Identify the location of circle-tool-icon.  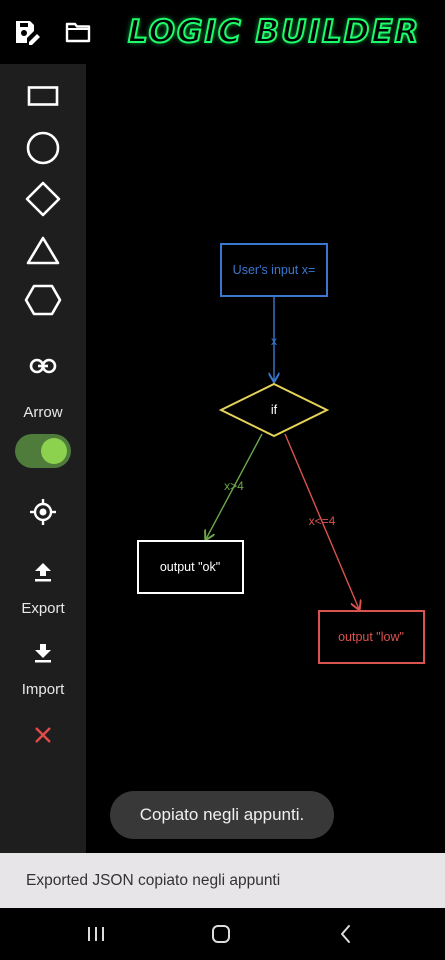
(43, 148).